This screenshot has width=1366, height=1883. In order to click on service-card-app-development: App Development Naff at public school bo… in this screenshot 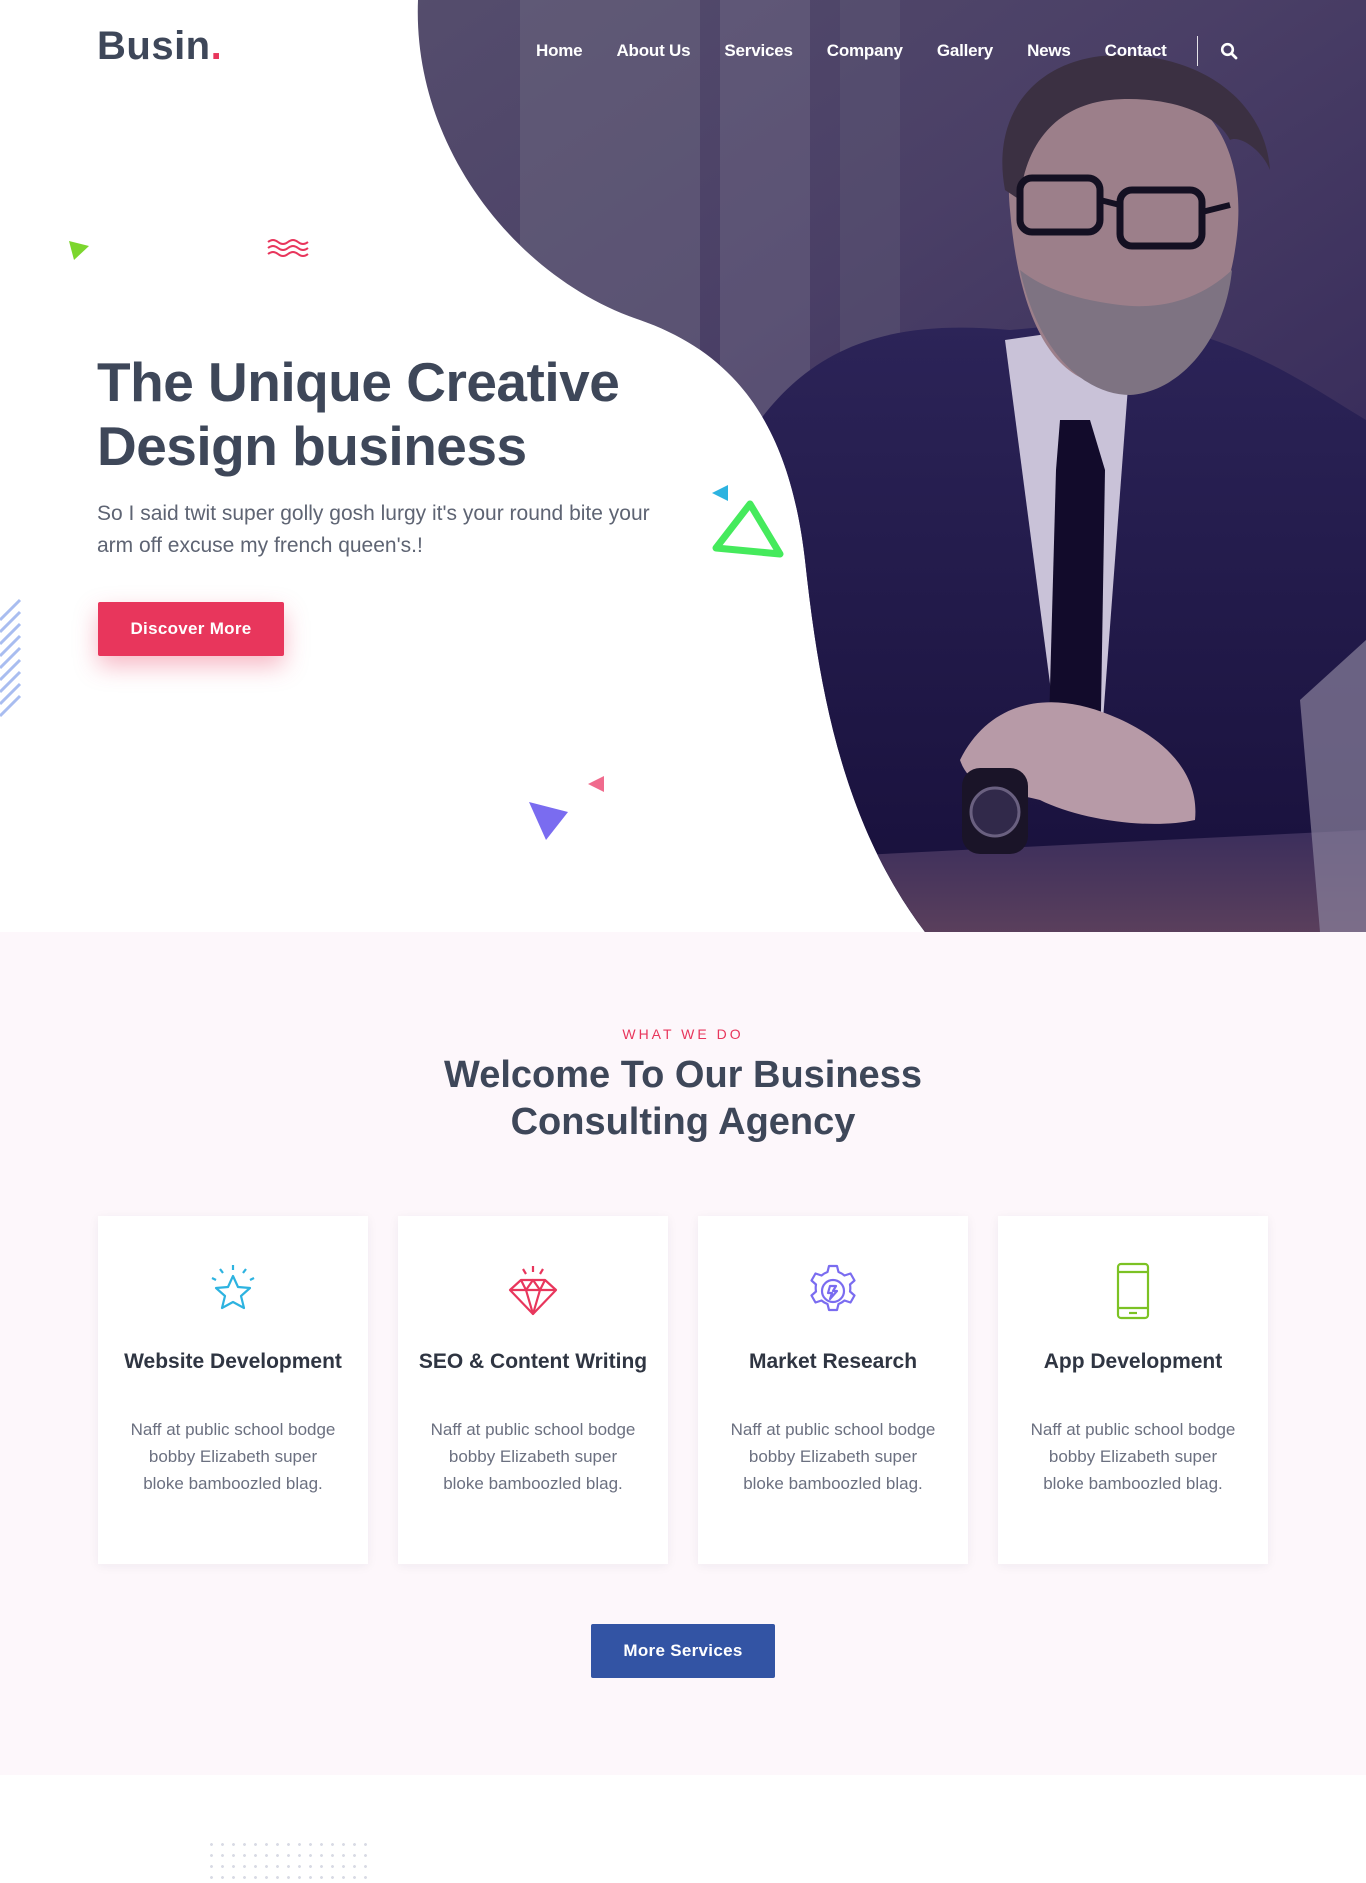, I will do `click(1133, 1390)`.